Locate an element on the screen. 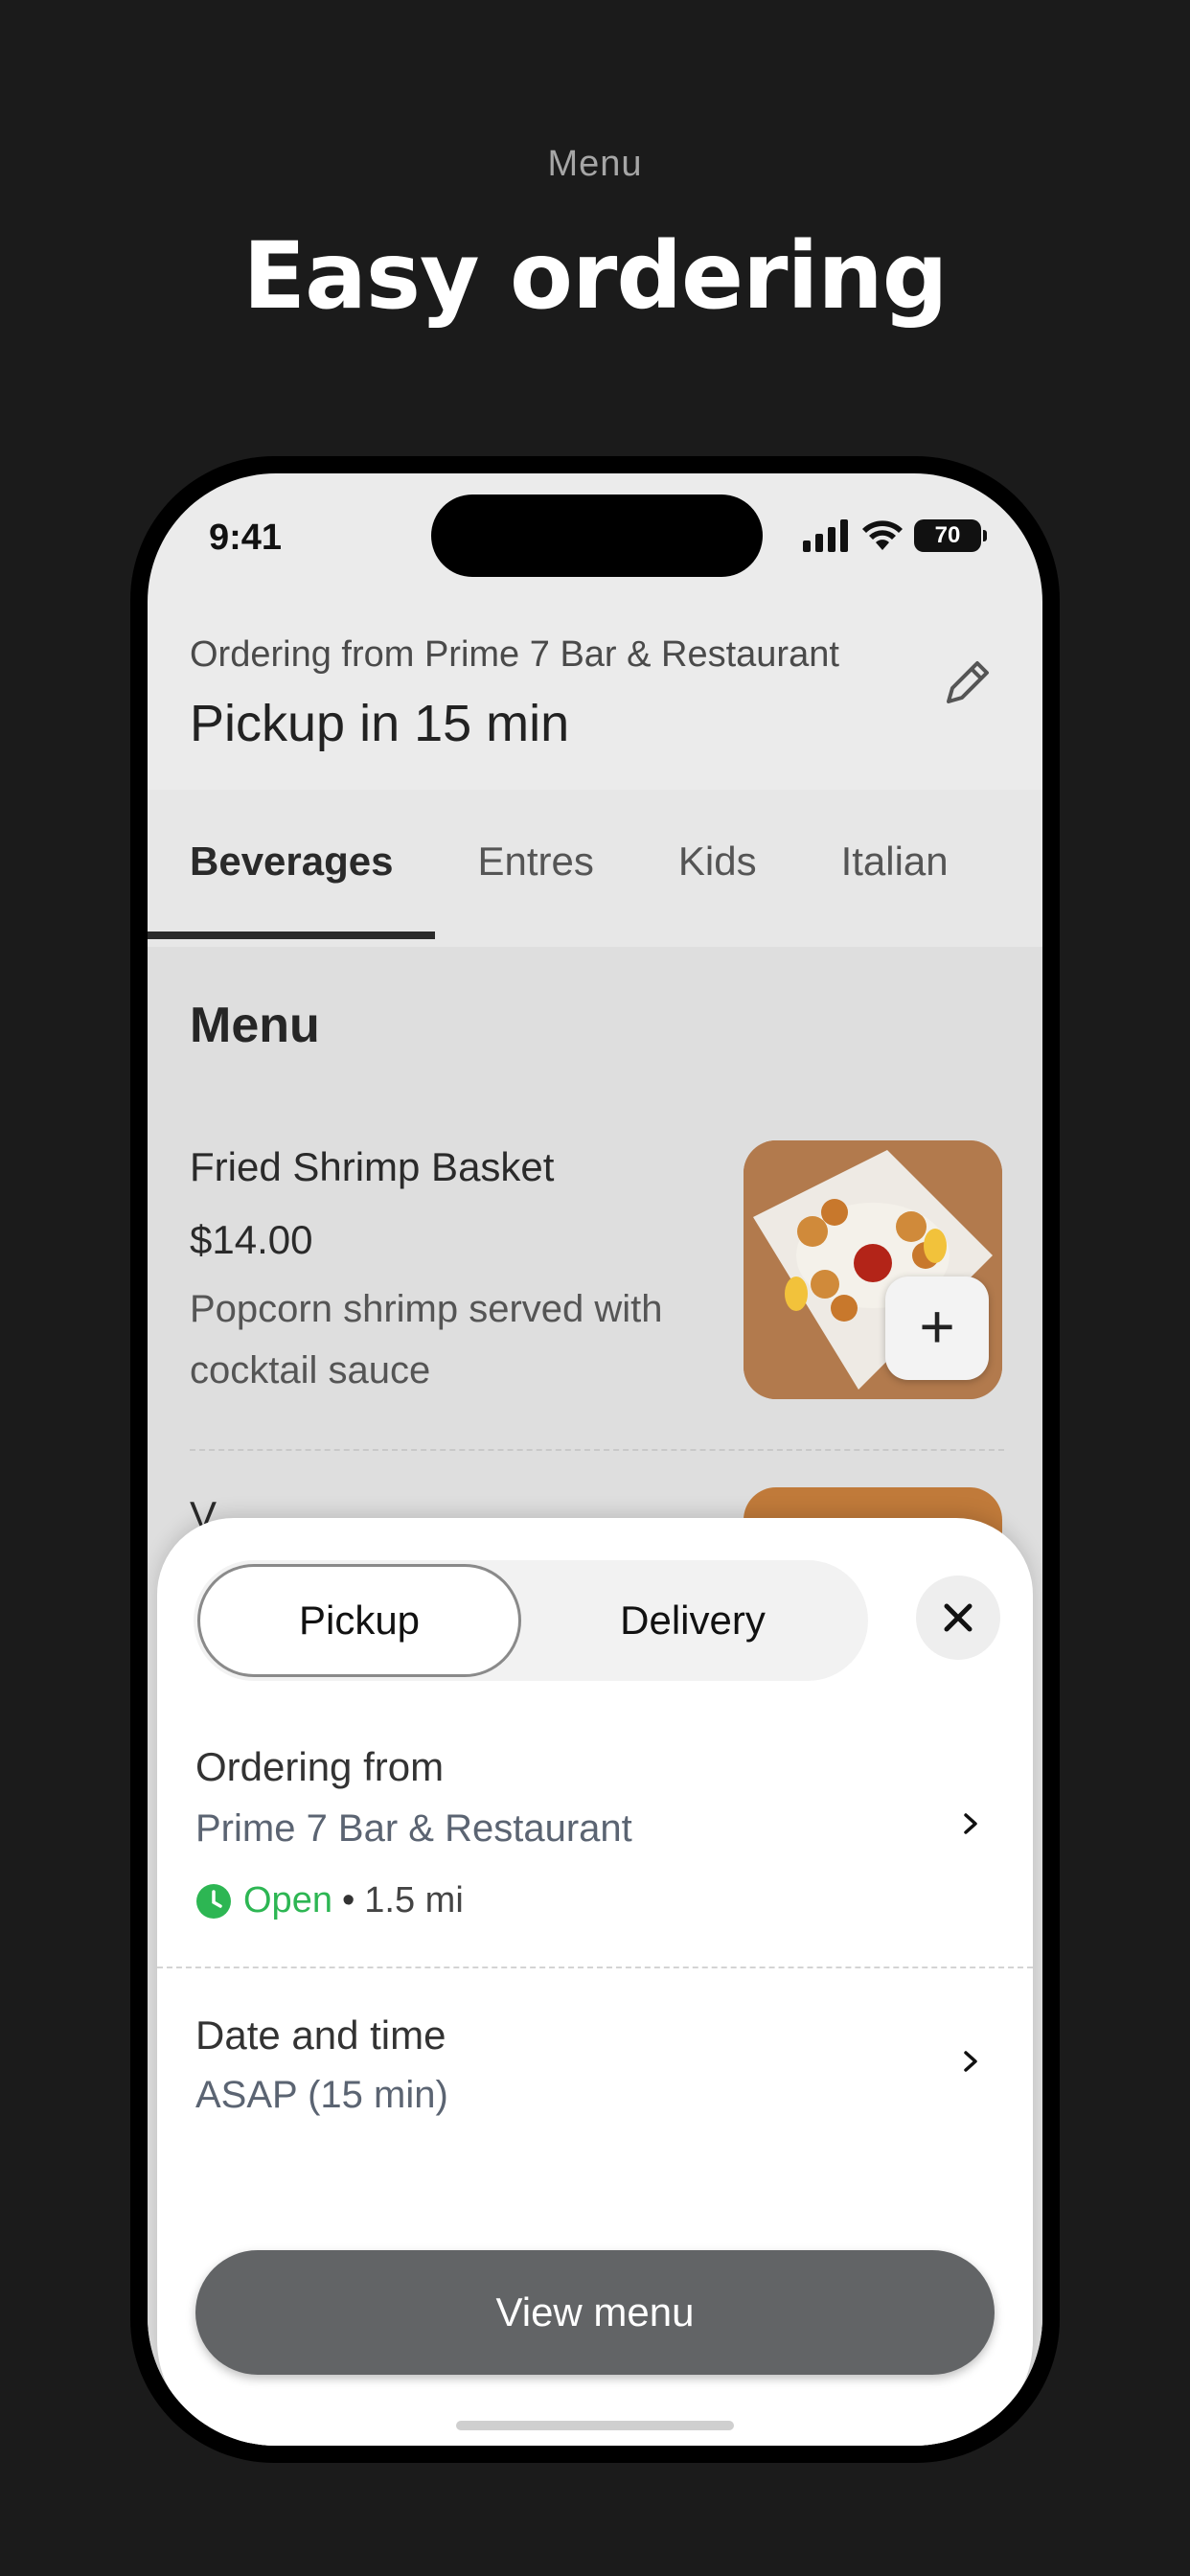  tab-italian: Italian is located at coordinates (895, 868).